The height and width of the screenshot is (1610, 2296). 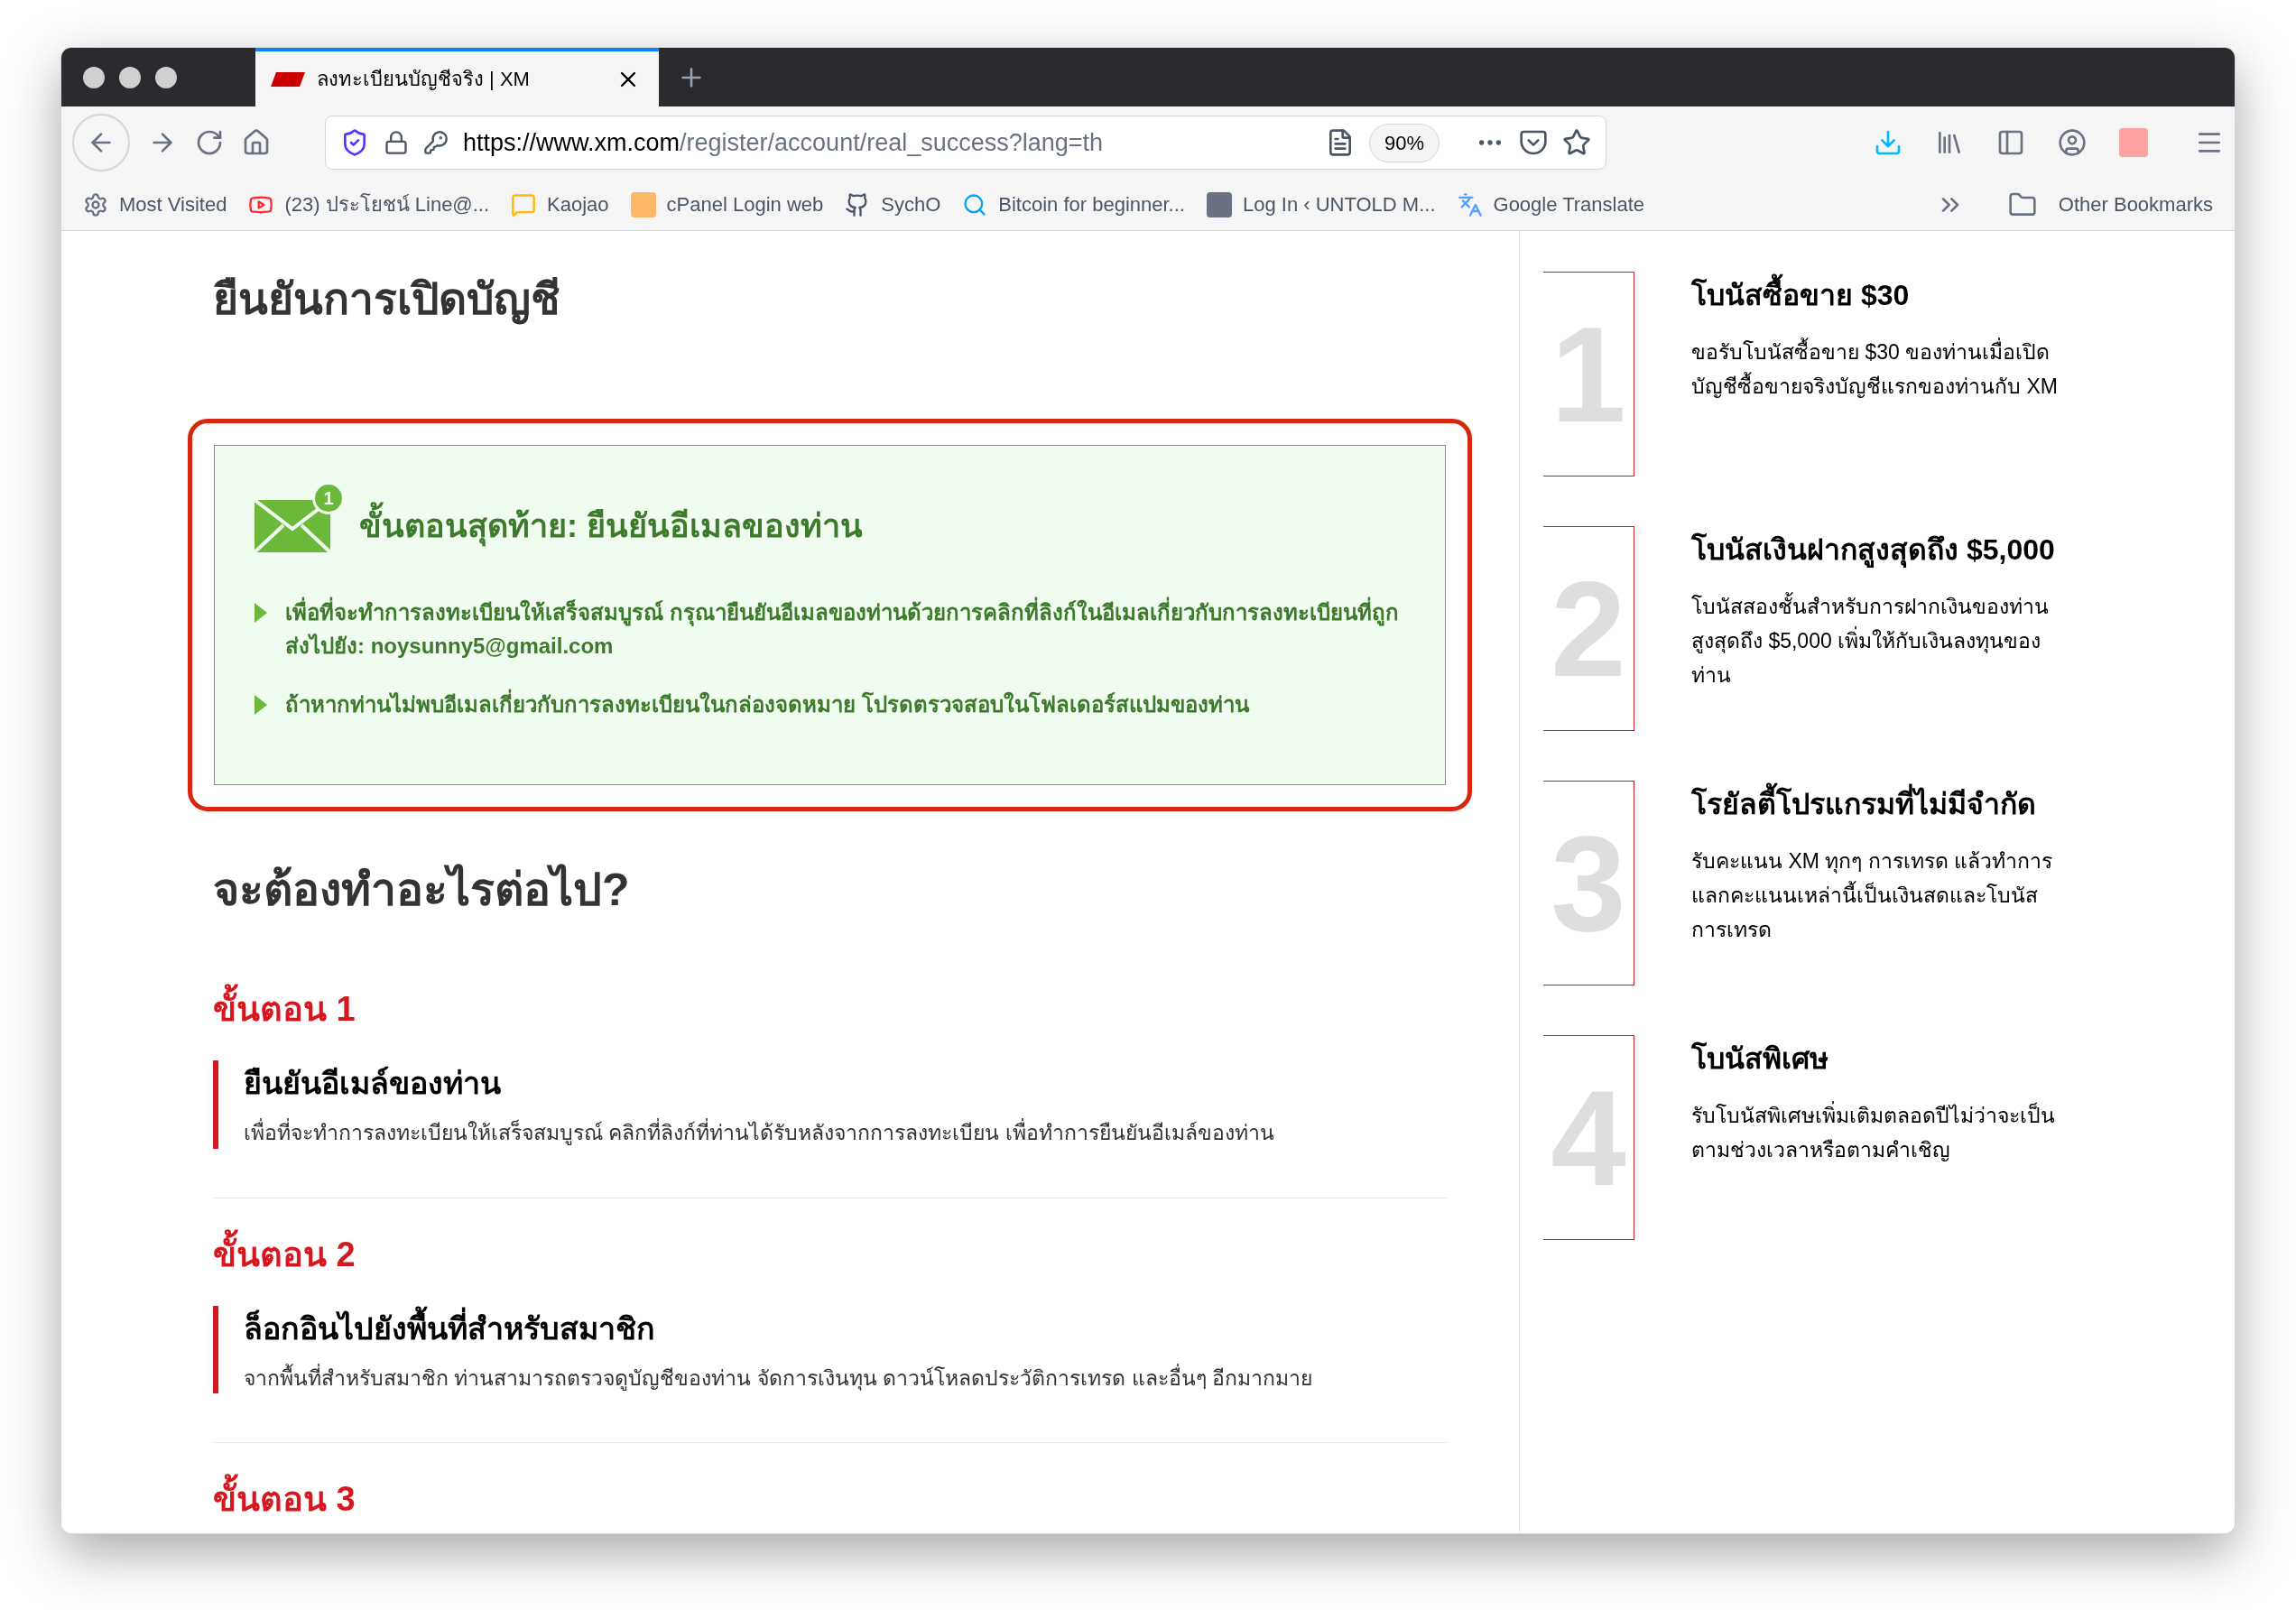 What do you see at coordinates (387, 300) in the screenshot?
I see `page-title: ยืนยันการเปิดบัญชี` at bounding box center [387, 300].